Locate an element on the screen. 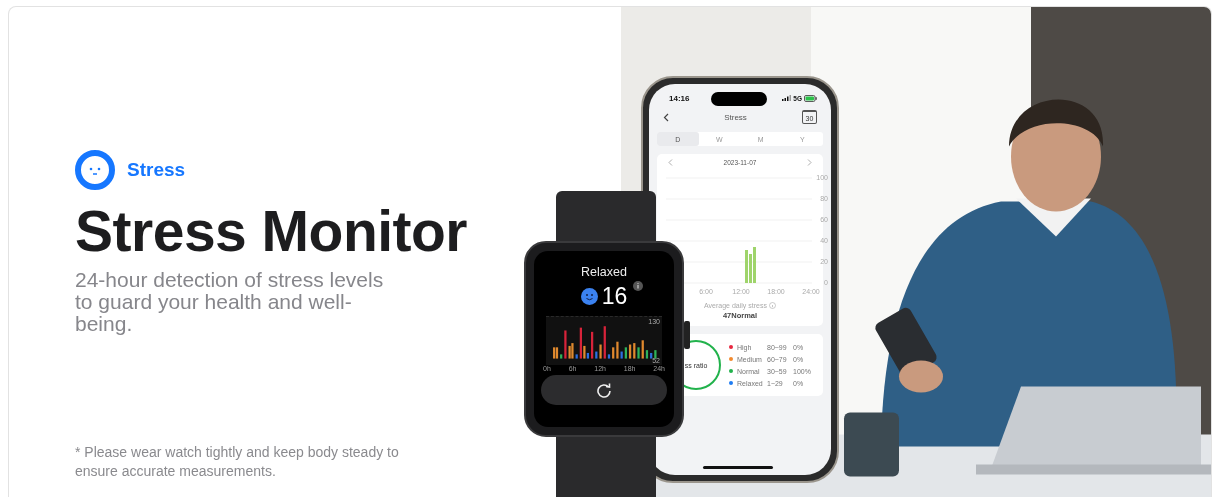 This screenshot has height=497, width=1220. screen-title: Stress is located at coordinates (735, 117).